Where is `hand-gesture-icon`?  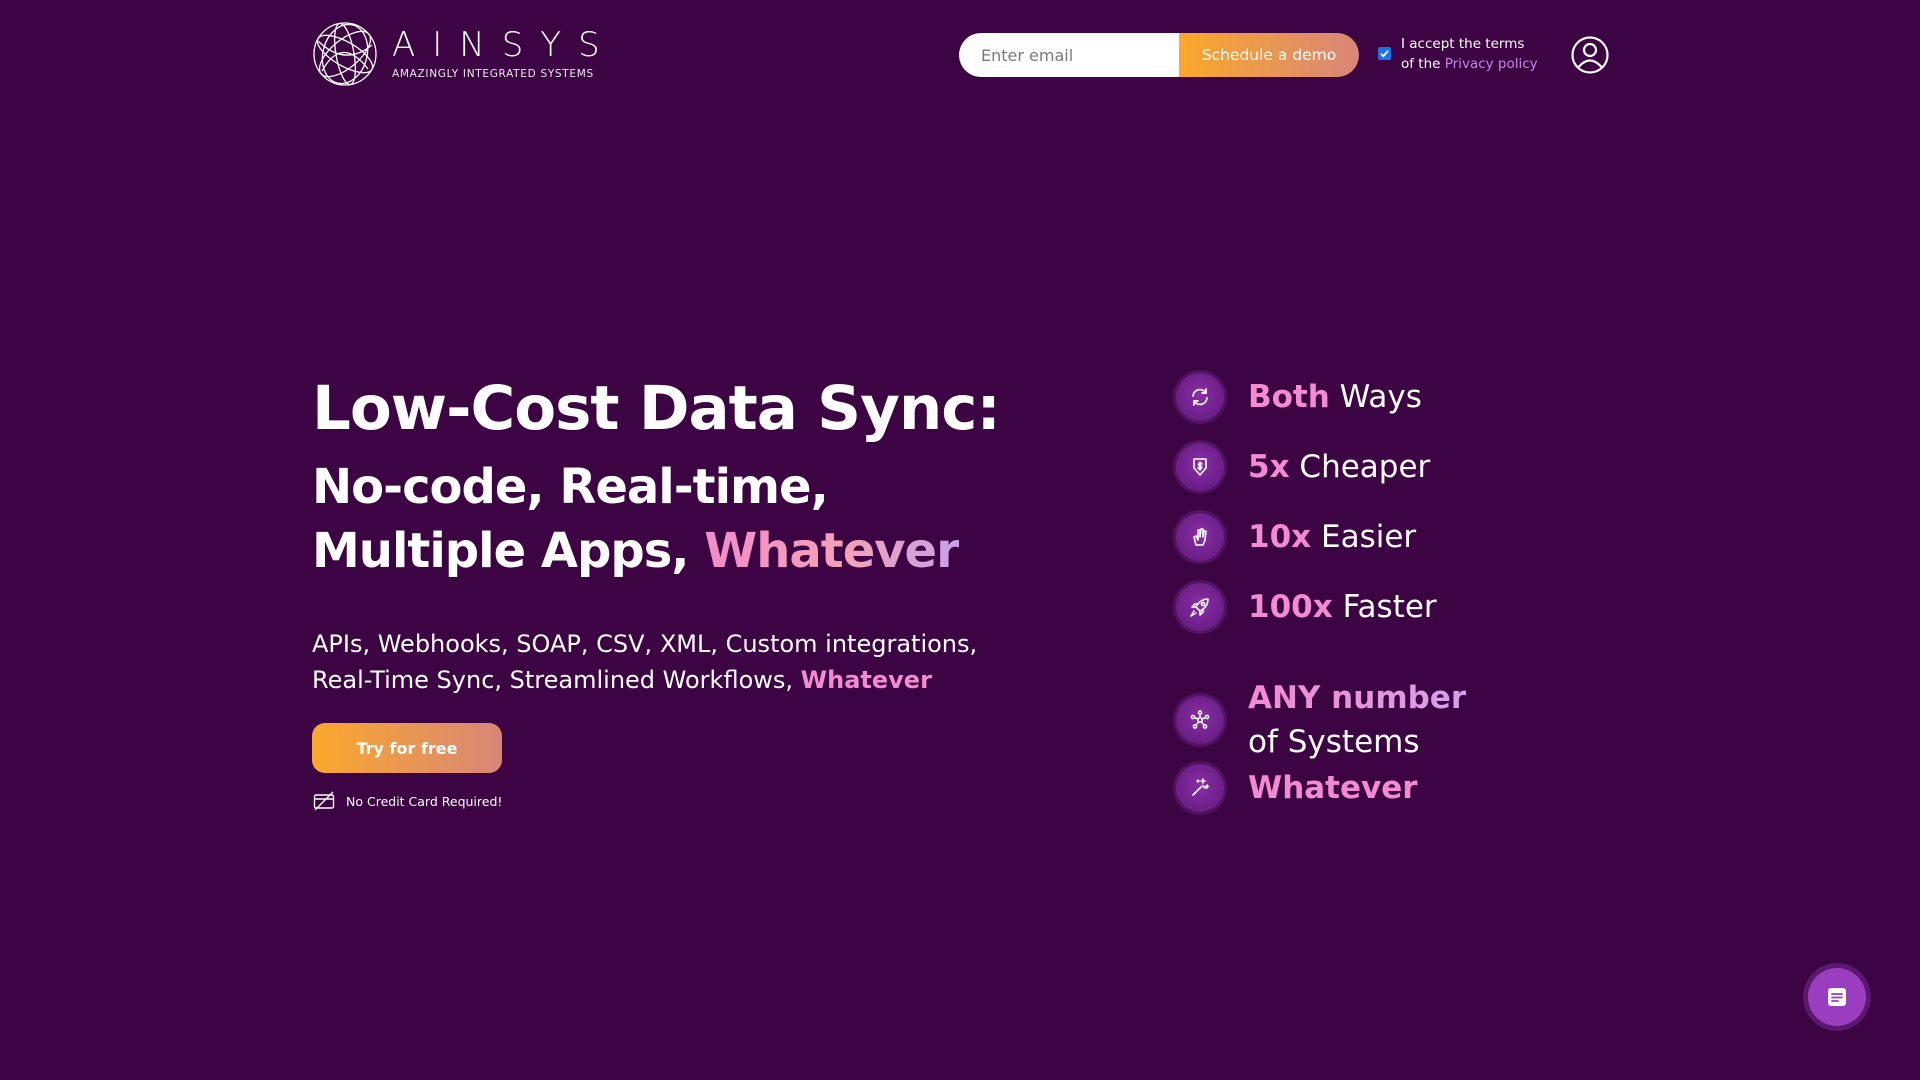 hand-gesture-icon is located at coordinates (1200, 537).